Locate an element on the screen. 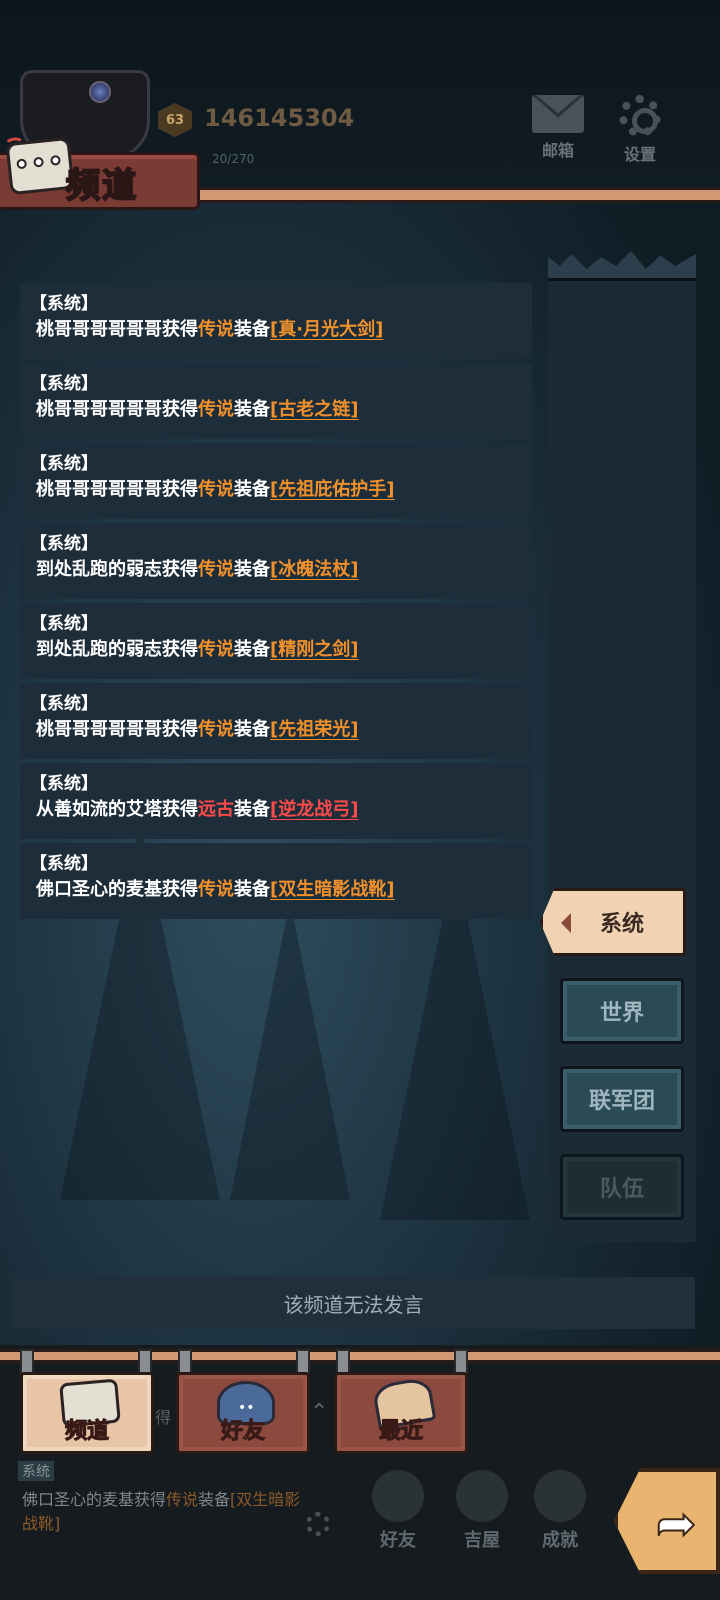 This screenshot has width=720, height=1600. list-item: 【系统】 桃哥哥哥哥哥哥获得传说装备[先祖荣光] is located at coordinates (276, 721).